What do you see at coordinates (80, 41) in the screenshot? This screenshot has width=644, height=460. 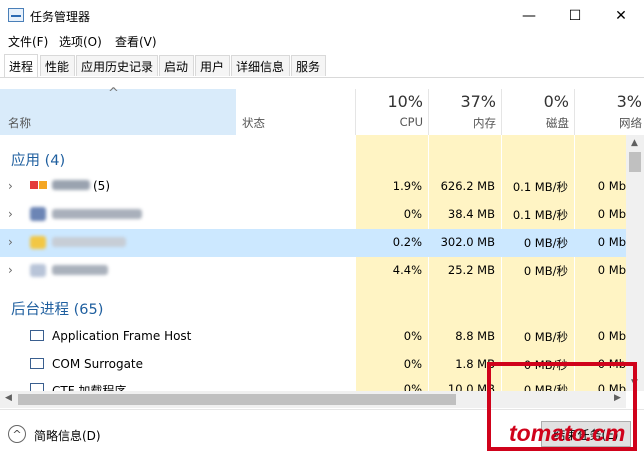 I see `menu-options: 选项(O)` at bounding box center [80, 41].